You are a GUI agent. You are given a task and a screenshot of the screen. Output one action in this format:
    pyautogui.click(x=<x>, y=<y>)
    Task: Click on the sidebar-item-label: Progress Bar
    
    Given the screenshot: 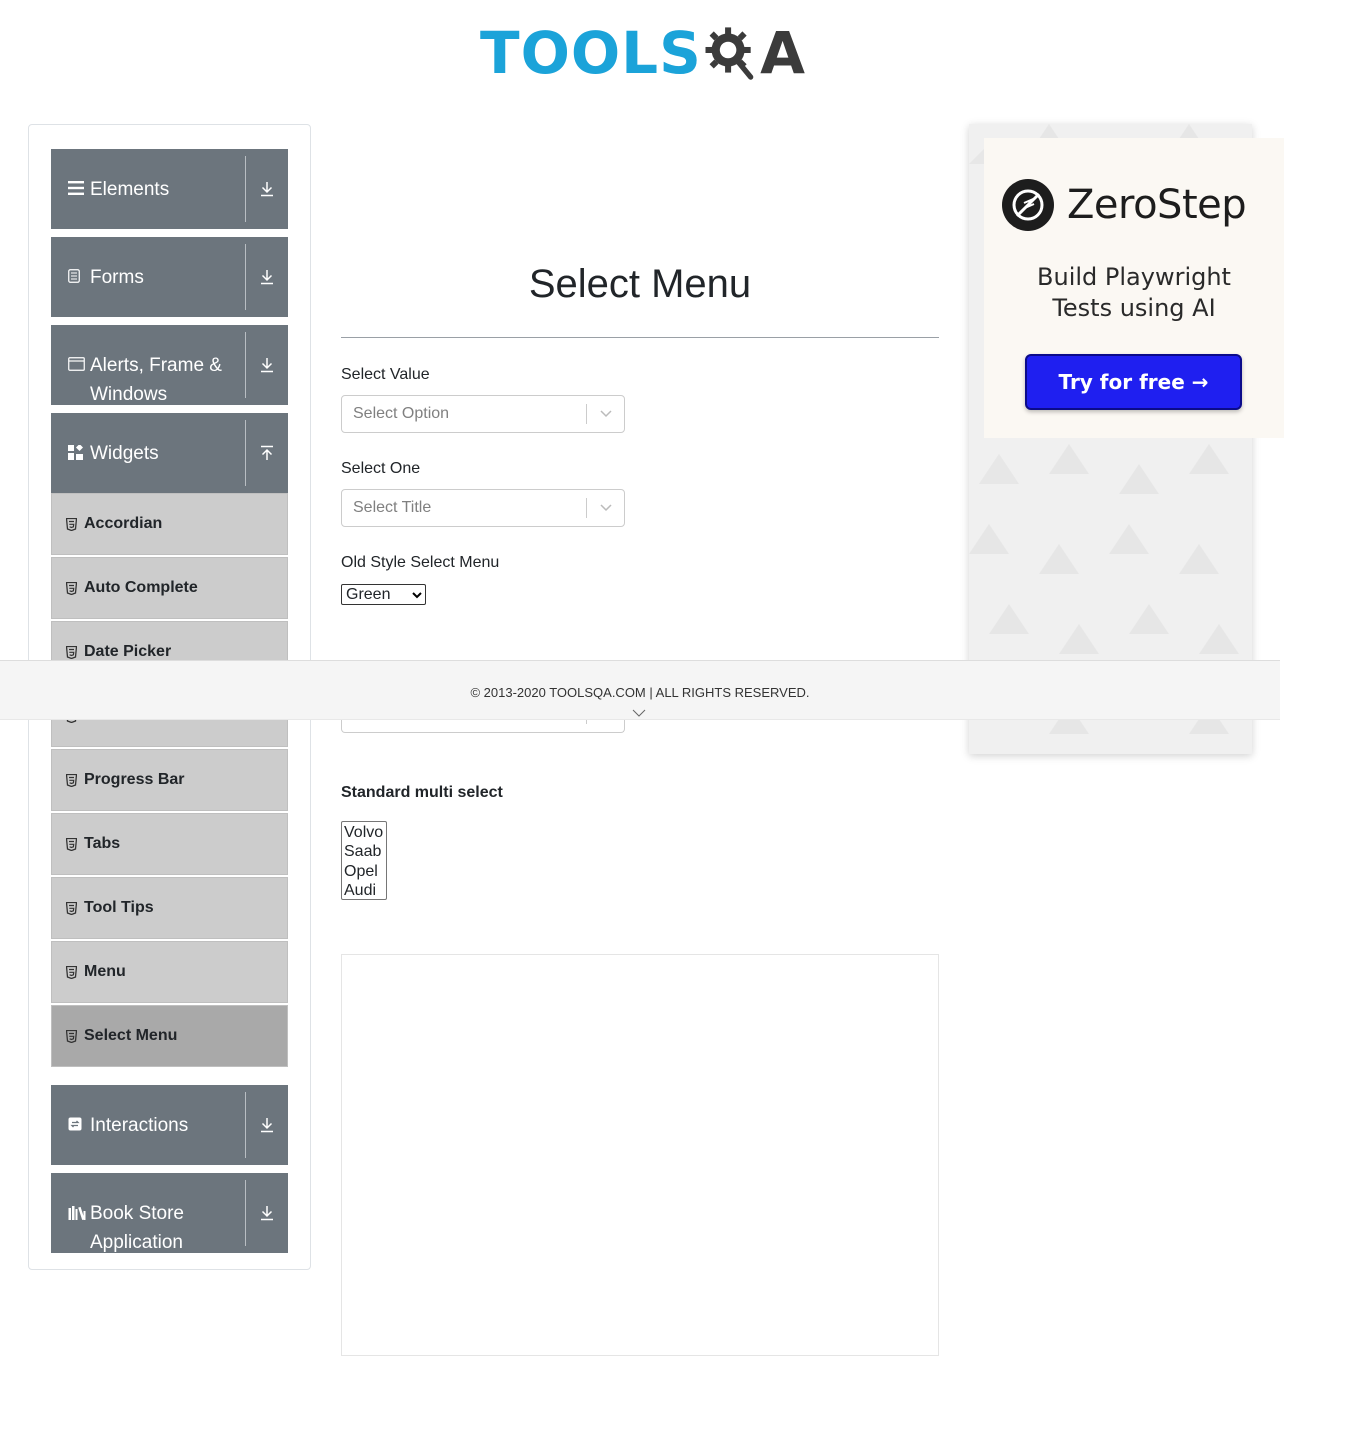 What is the action you would take?
    pyautogui.click(x=134, y=779)
    